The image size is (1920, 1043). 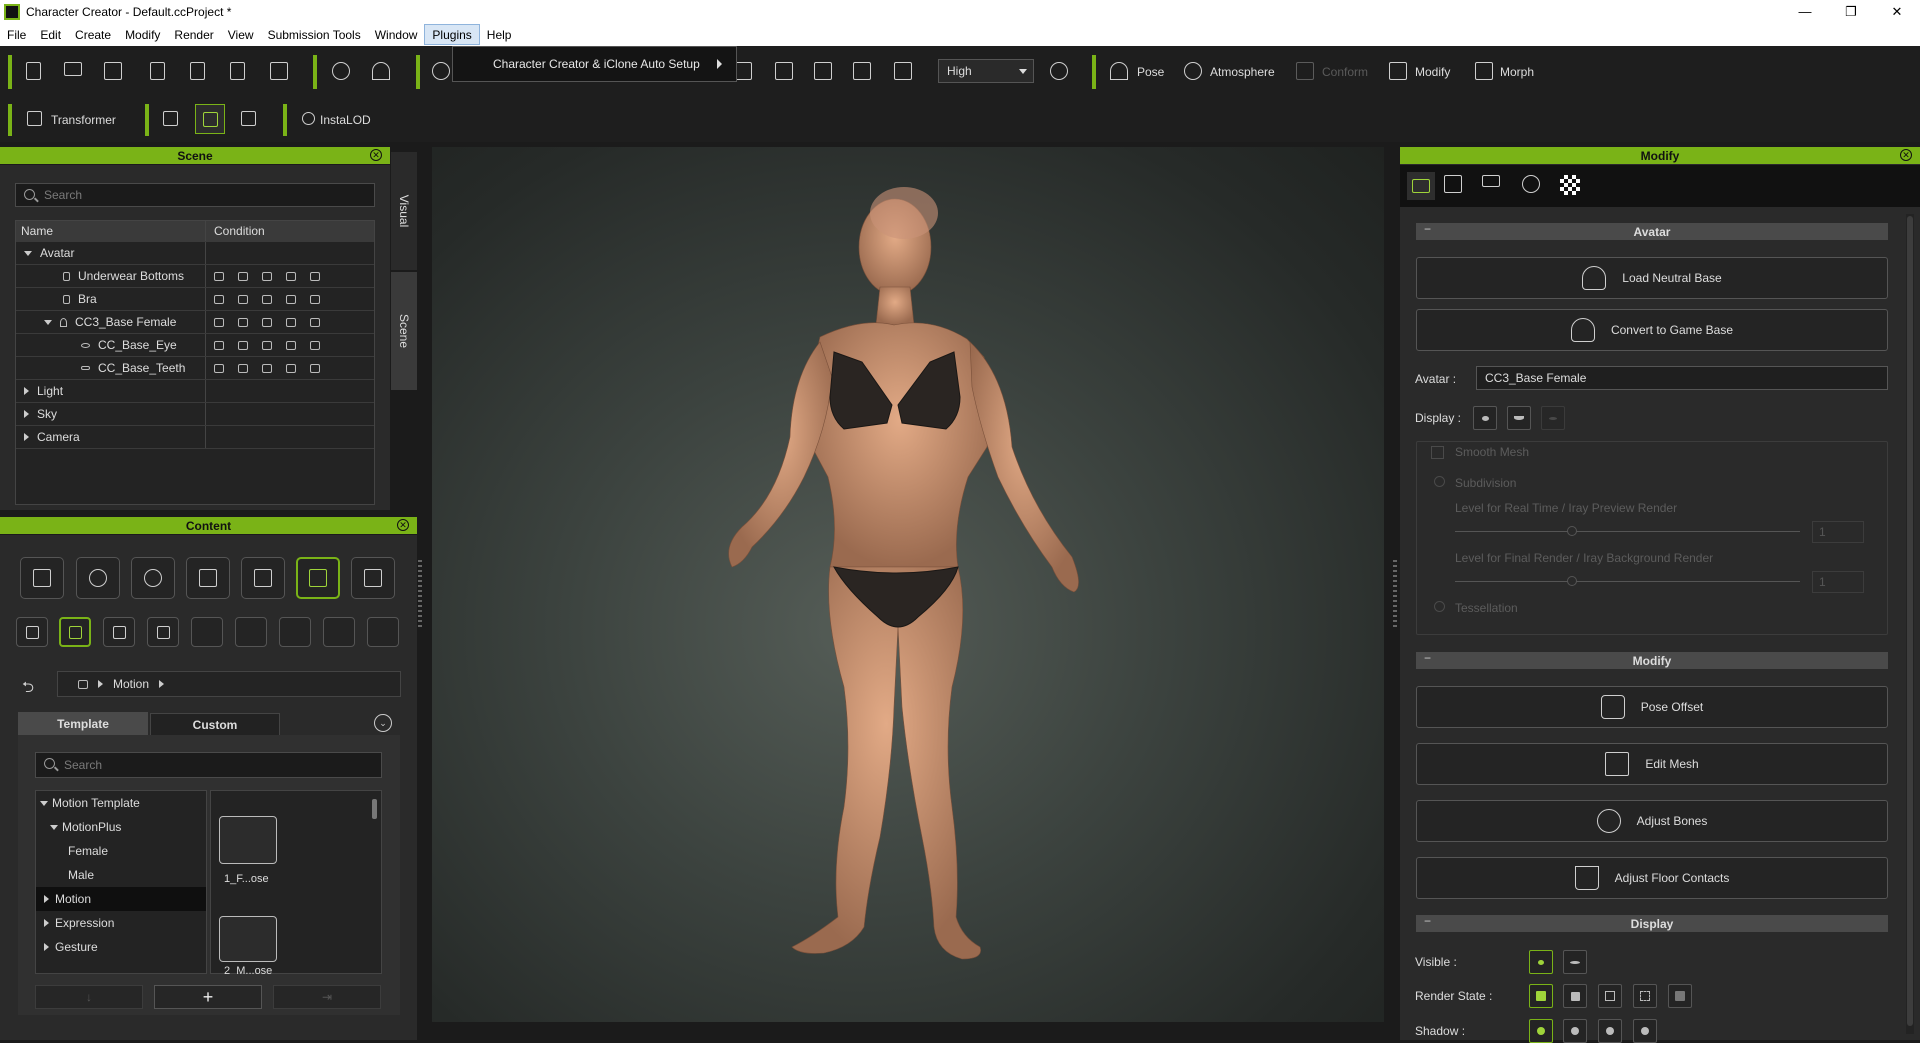 I want to click on breadcrumb-motion: Motion, so click(x=131, y=684).